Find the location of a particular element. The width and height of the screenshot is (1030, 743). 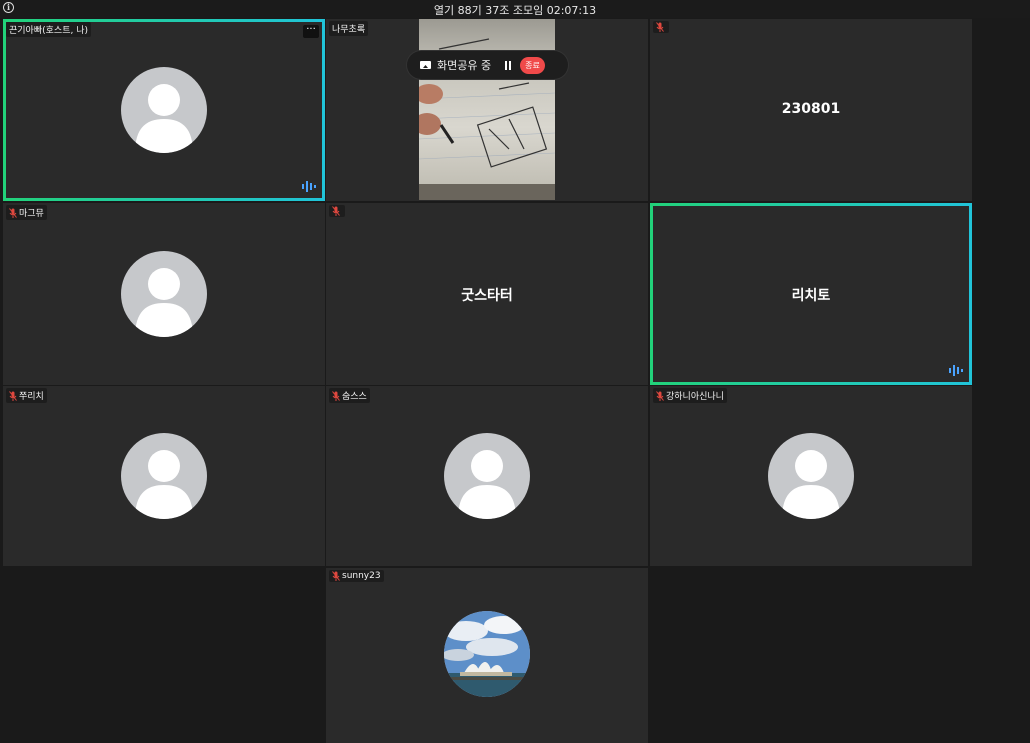

display-name: 리치토 is located at coordinates (811, 296).